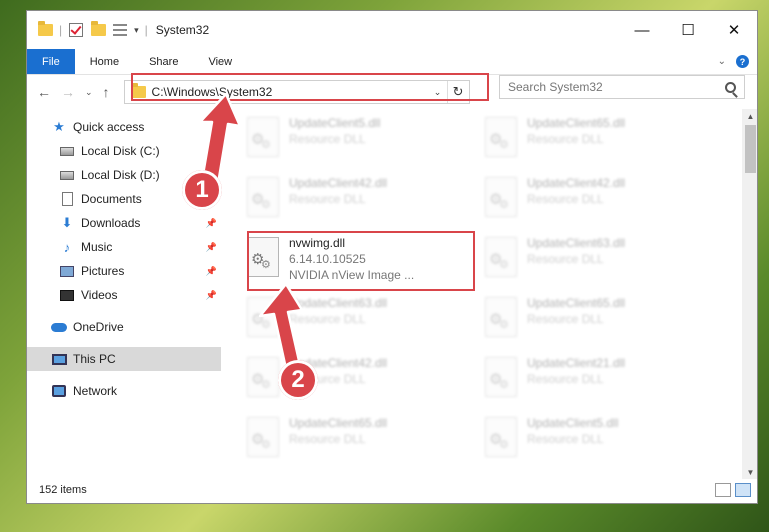  I want to click on sidebar-item-this-pc: This PC, so click(124, 359).